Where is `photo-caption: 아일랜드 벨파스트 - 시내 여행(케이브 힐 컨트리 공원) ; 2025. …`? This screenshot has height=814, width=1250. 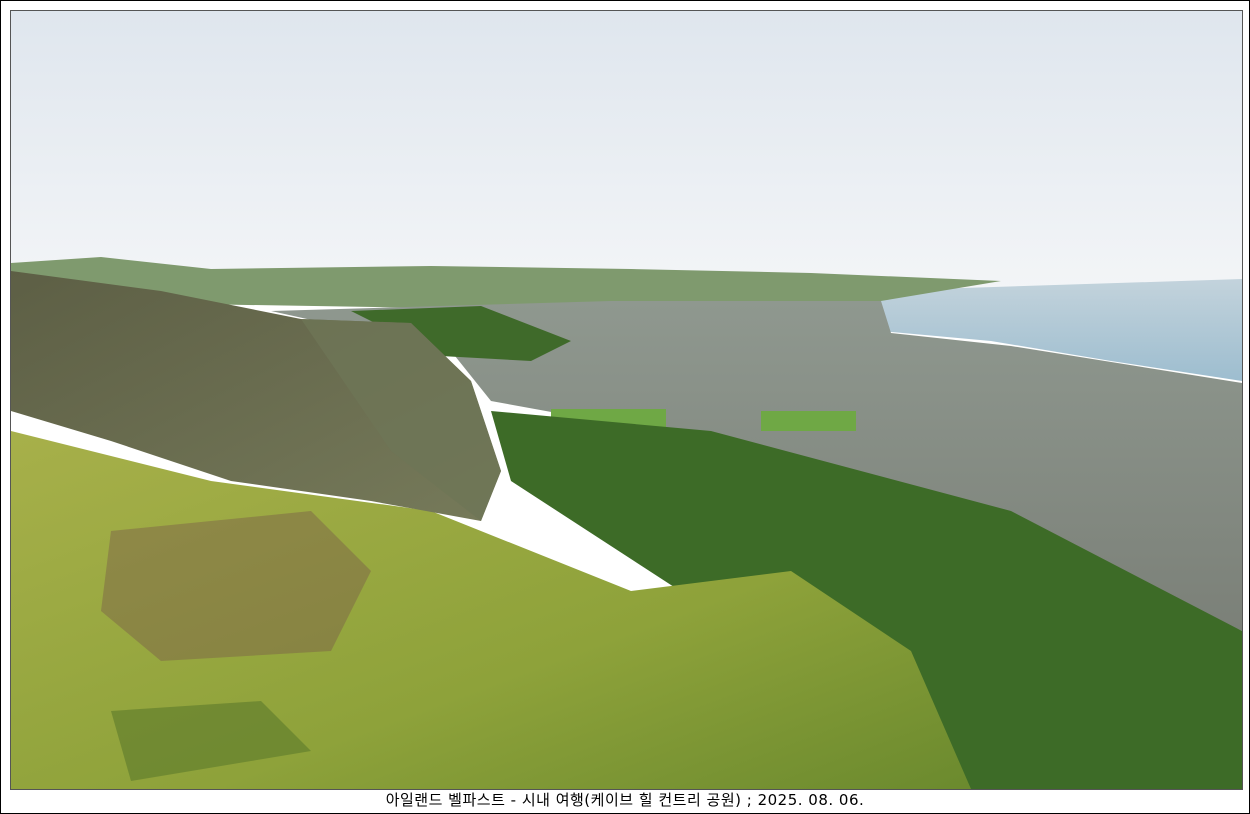 photo-caption: 아일랜드 벨파스트 - 시내 여행(케이브 힐 컨트리 공원) ; 2025. … is located at coordinates (625, 800).